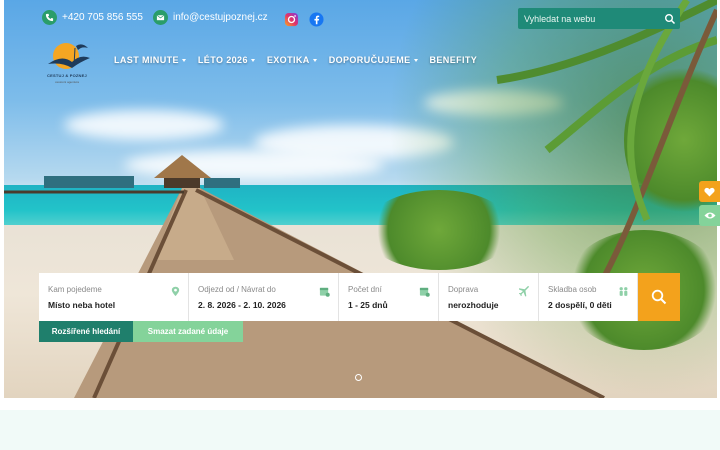 The image size is (720, 450). Describe the element at coordinates (291, 19) in the screenshot. I see `instagram-icon` at that location.